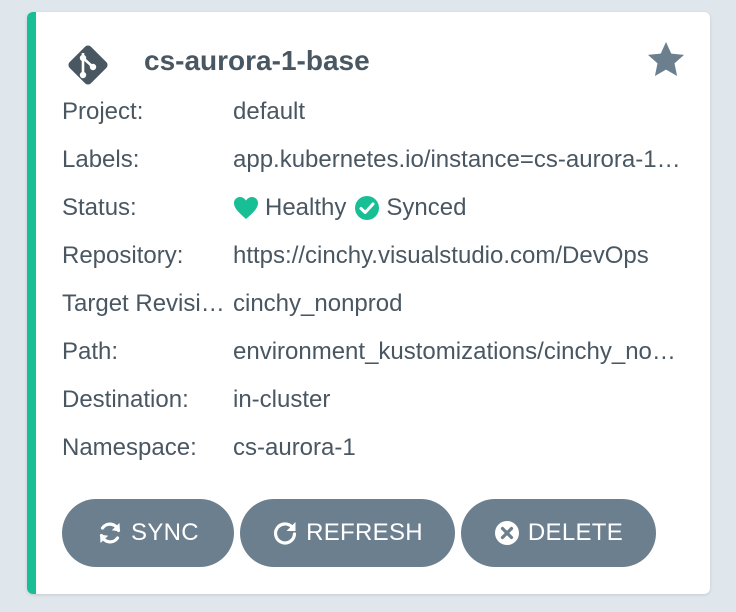 The image size is (736, 612). What do you see at coordinates (282, 399) in the screenshot?
I see `destination-value: in-cluster` at bounding box center [282, 399].